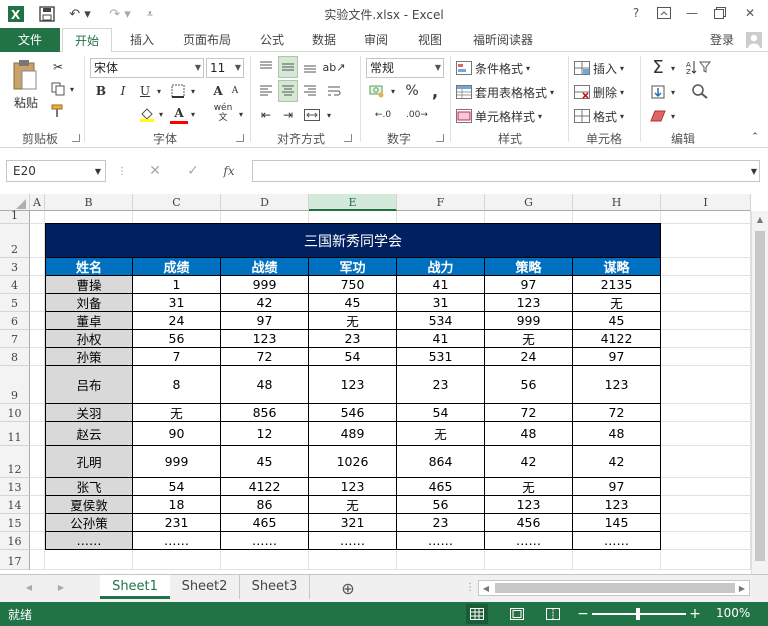 This screenshot has height=626, width=768. What do you see at coordinates (733, 613) in the screenshot?
I see `zoom-level: 100%` at bounding box center [733, 613].